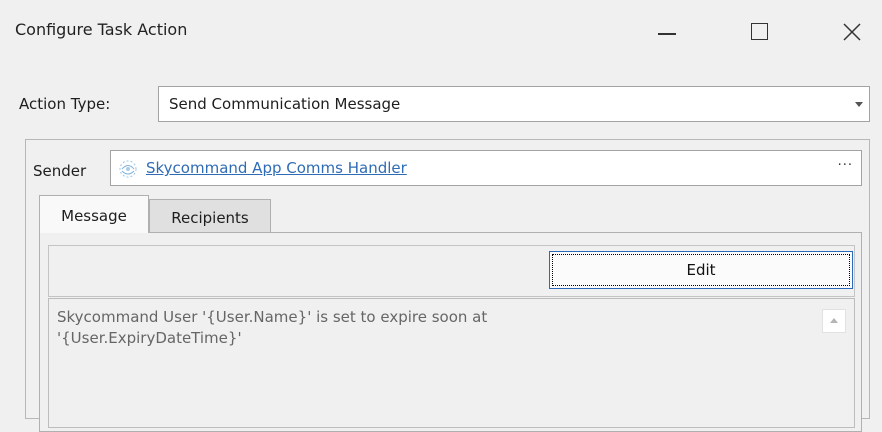 This screenshot has height=432, width=882. Describe the element at coordinates (65, 104) in the screenshot. I see `action-type-label: Action Type:` at that location.